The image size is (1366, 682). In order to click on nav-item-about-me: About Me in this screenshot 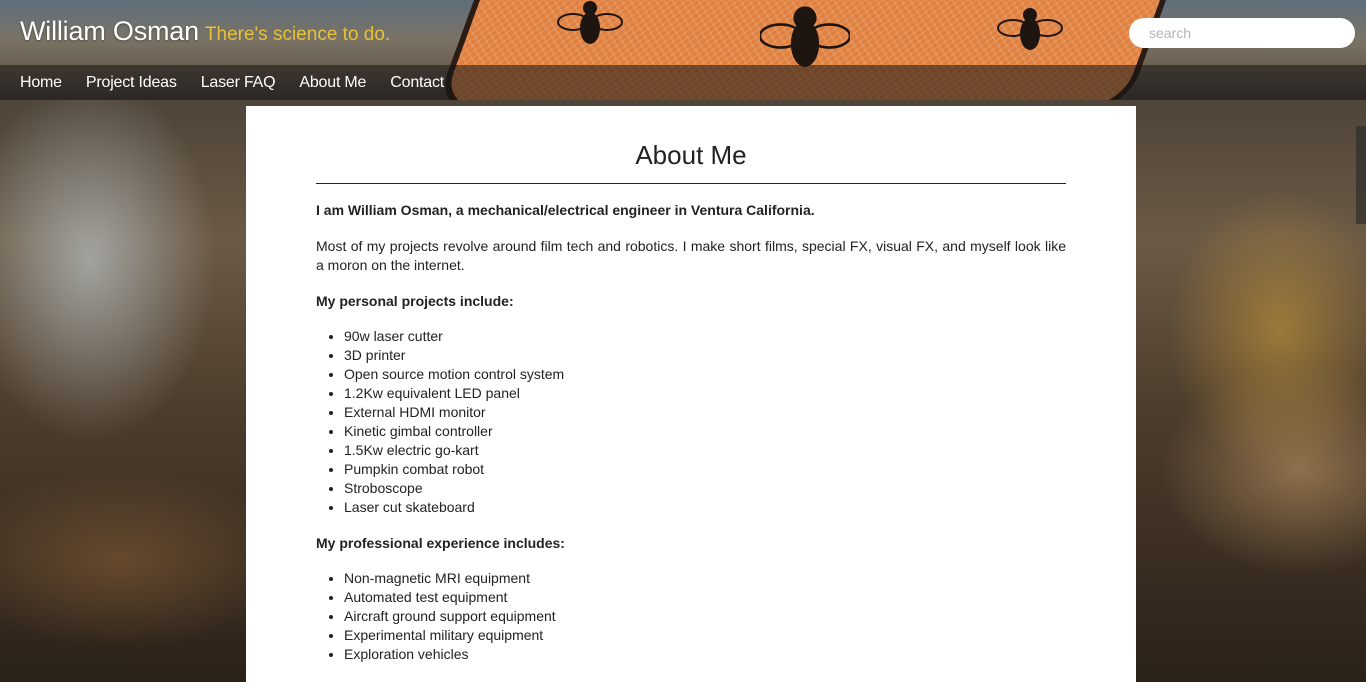, I will do `click(332, 83)`.